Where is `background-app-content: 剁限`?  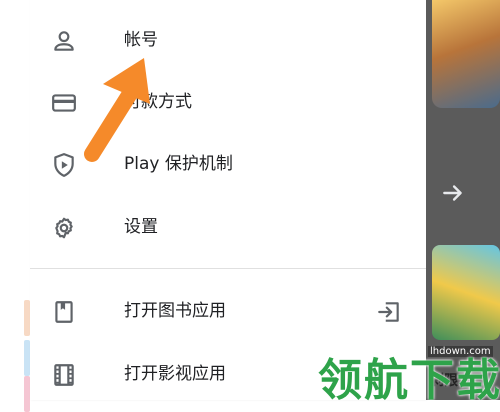 background-app-content: 剁限 is located at coordinates (463, 200).